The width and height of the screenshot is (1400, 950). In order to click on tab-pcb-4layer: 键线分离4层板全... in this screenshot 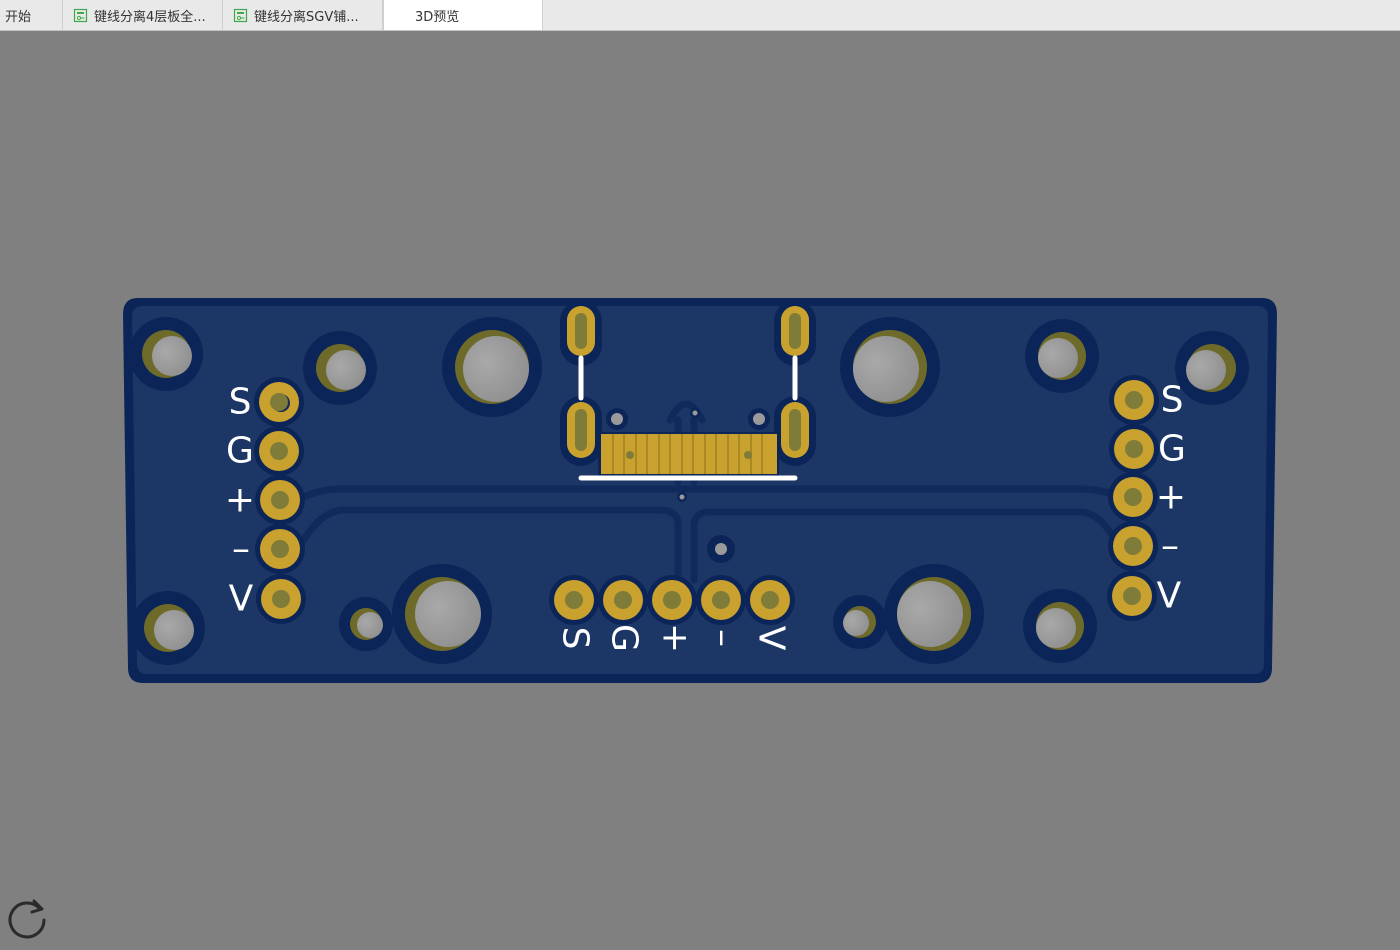, I will do `click(143, 15)`.